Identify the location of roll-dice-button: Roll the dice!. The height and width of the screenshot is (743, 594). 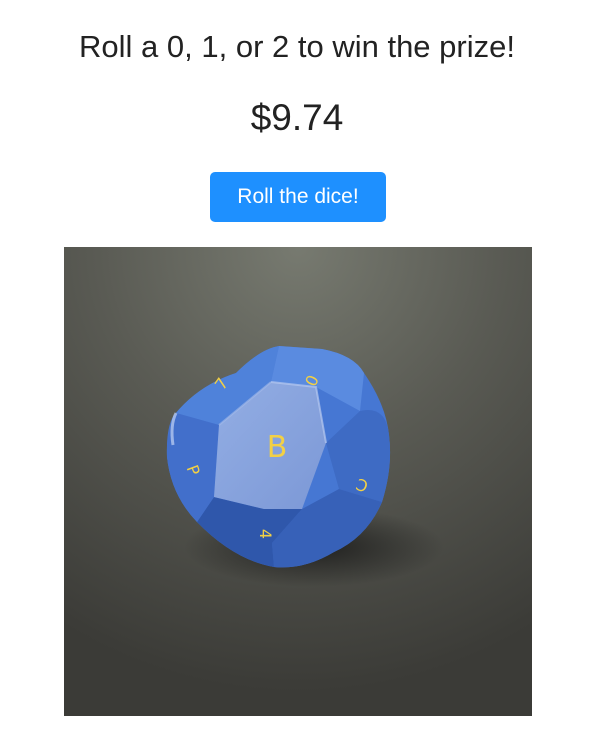
(298, 197).